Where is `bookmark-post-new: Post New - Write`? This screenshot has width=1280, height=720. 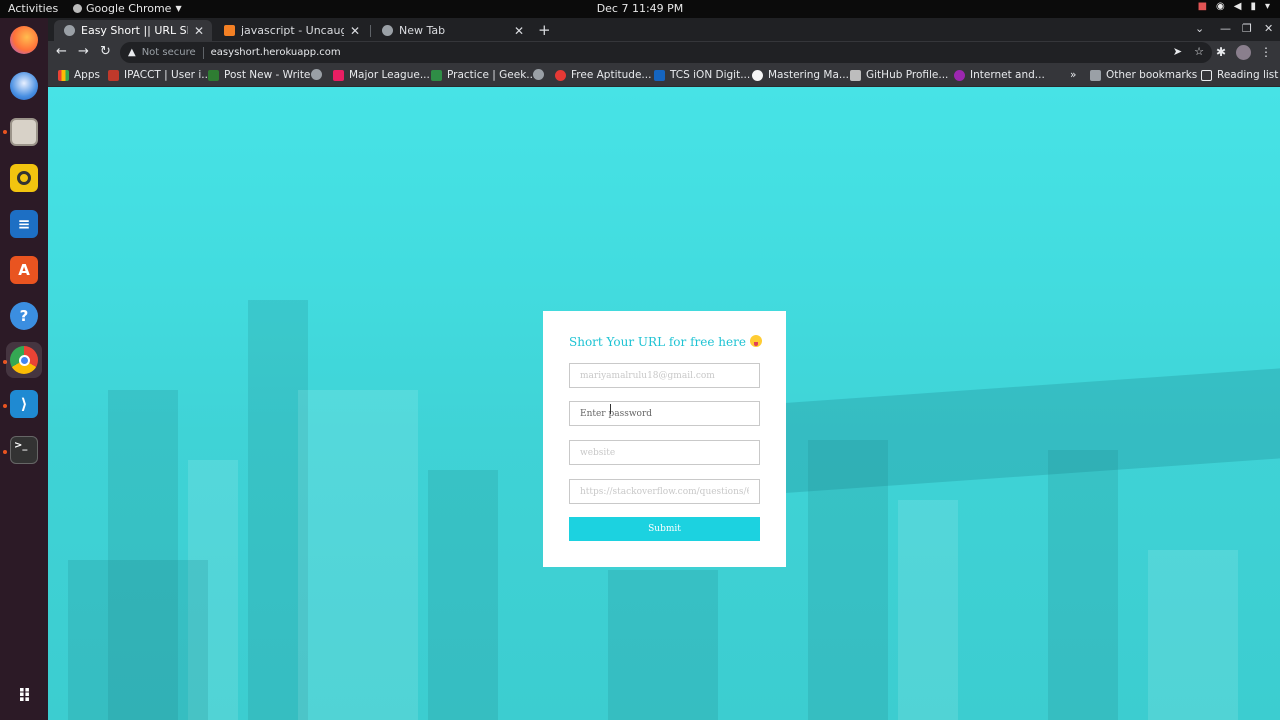
bookmark-post-new: Post New - Write is located at coordinates (259, 75).